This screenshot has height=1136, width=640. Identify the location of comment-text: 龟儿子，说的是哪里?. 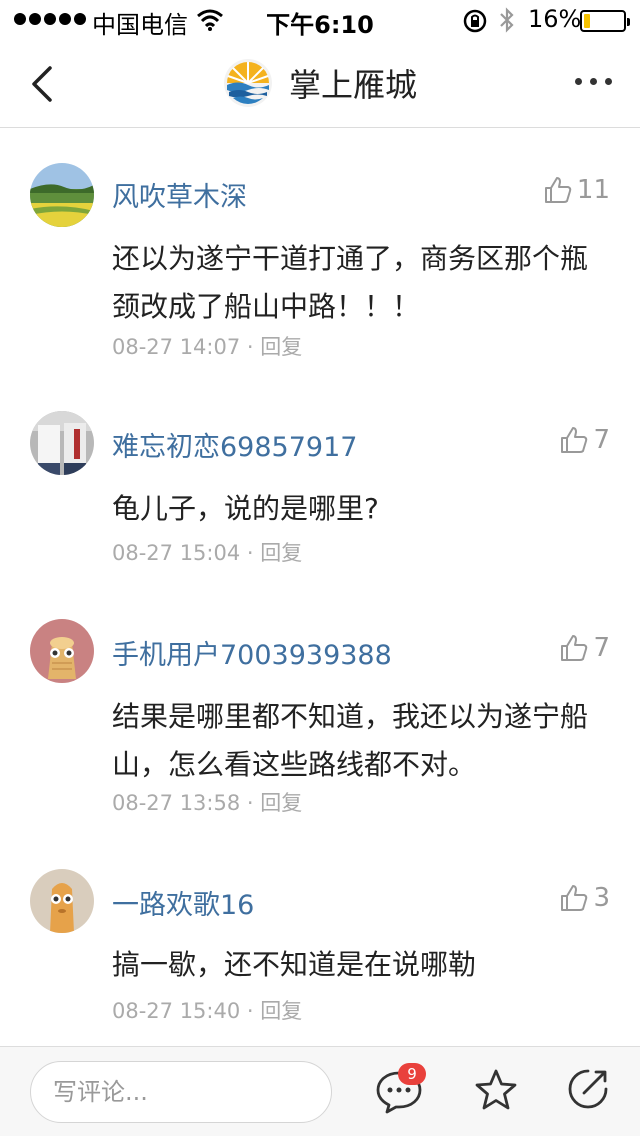
(245, 508).